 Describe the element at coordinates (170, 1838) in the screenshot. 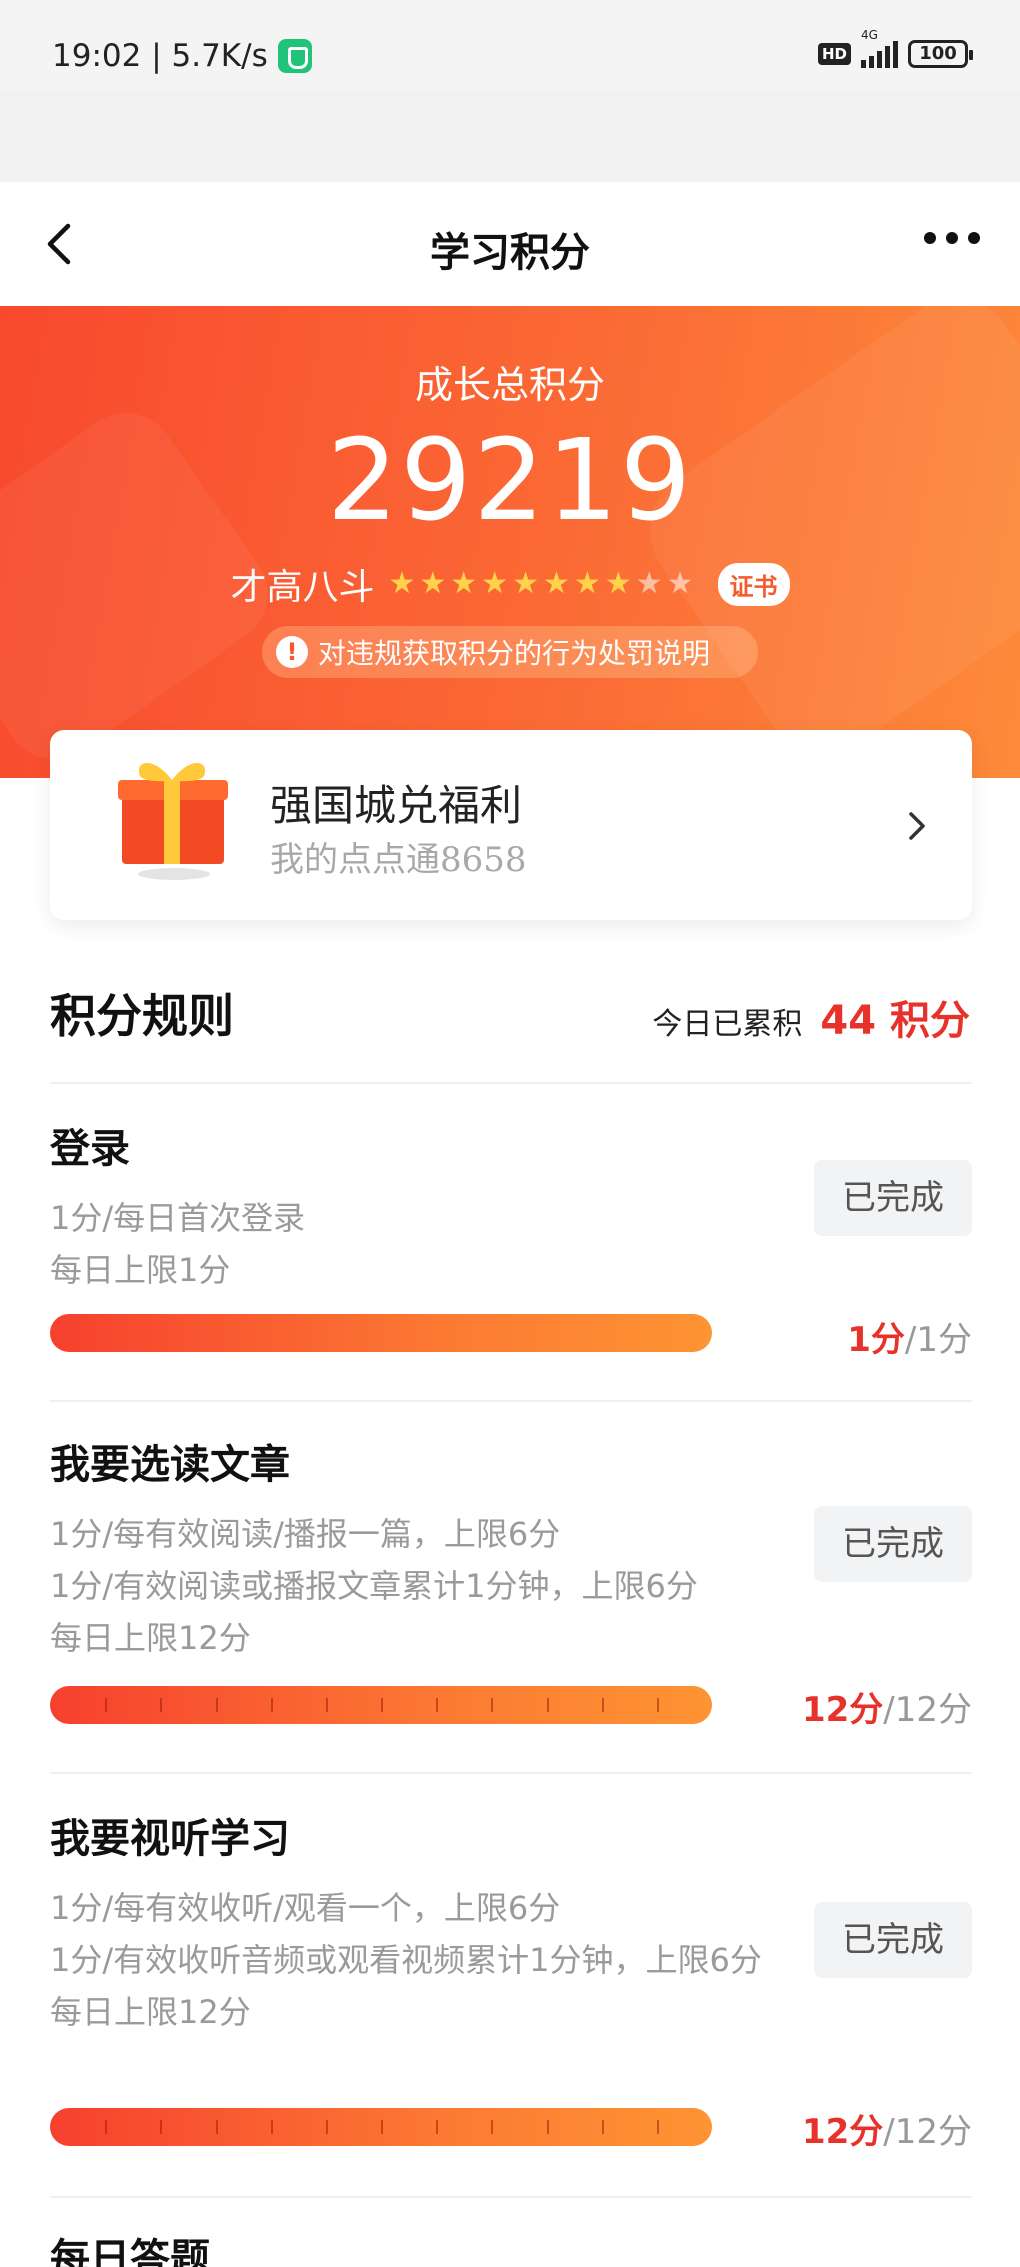

I see `rule-title: 我要视听学习` at that location.